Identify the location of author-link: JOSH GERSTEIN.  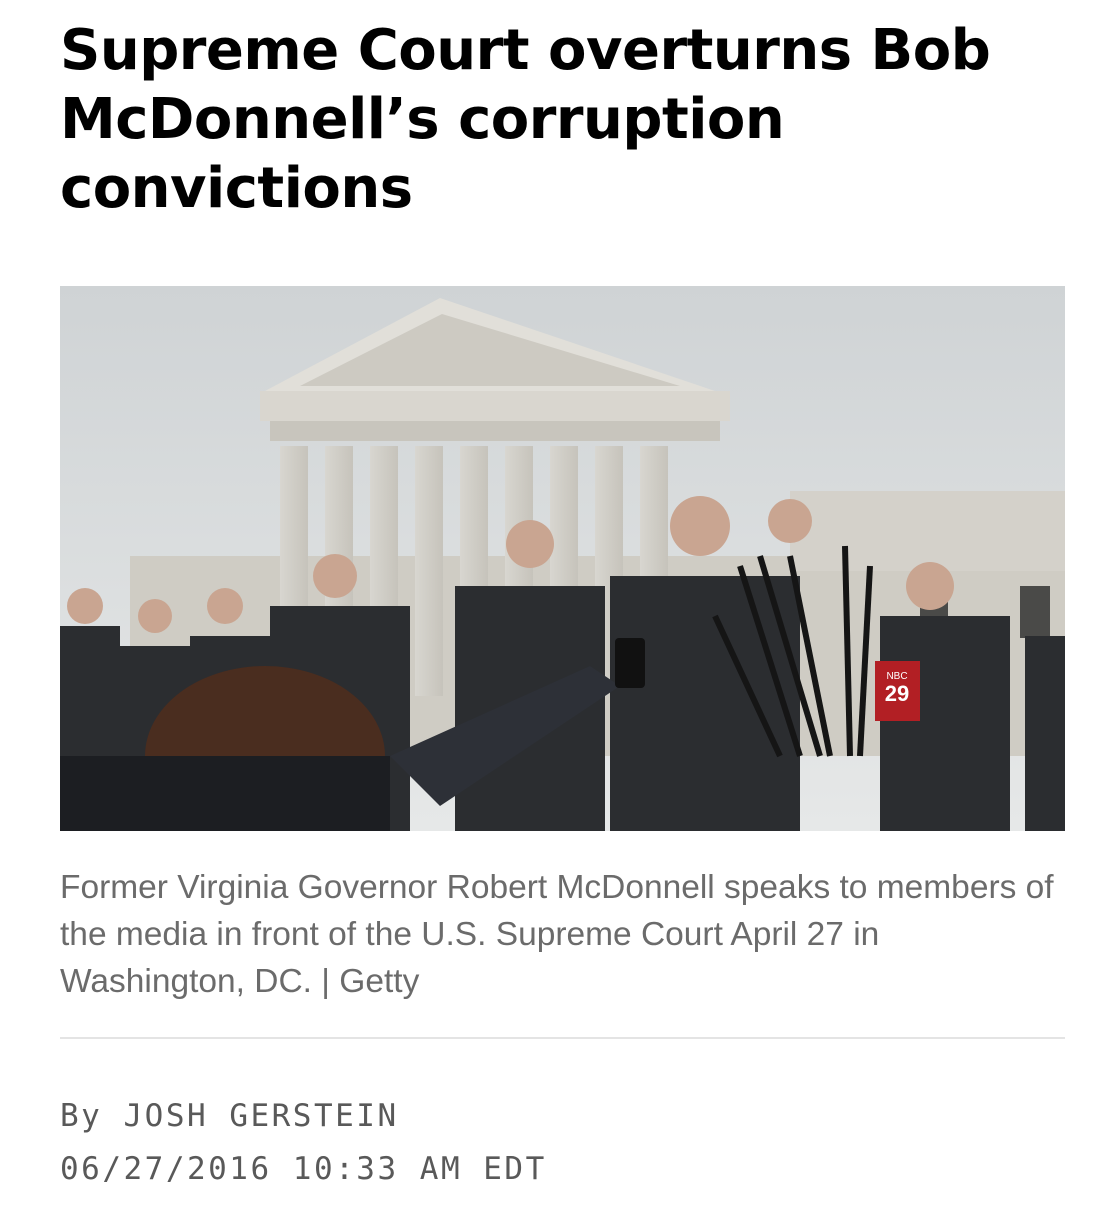
(261, 1116).